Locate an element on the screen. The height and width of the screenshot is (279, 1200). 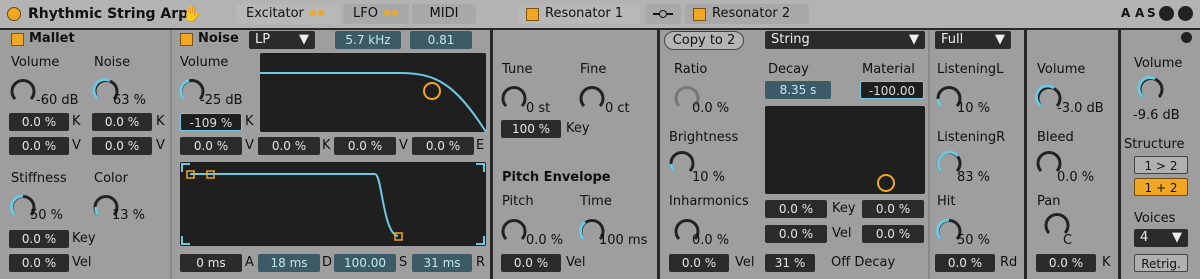
resonator-type-select: String ▼ is located at coordinates (845, 40).